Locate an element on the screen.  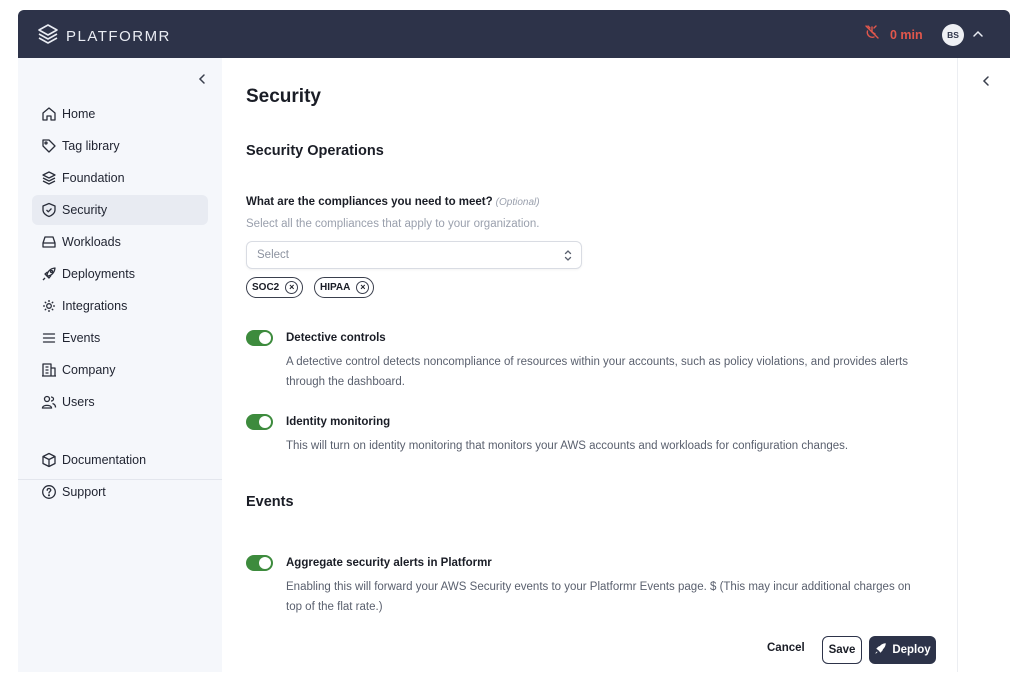
events-heading: Events is located at coordinates (270, 502).